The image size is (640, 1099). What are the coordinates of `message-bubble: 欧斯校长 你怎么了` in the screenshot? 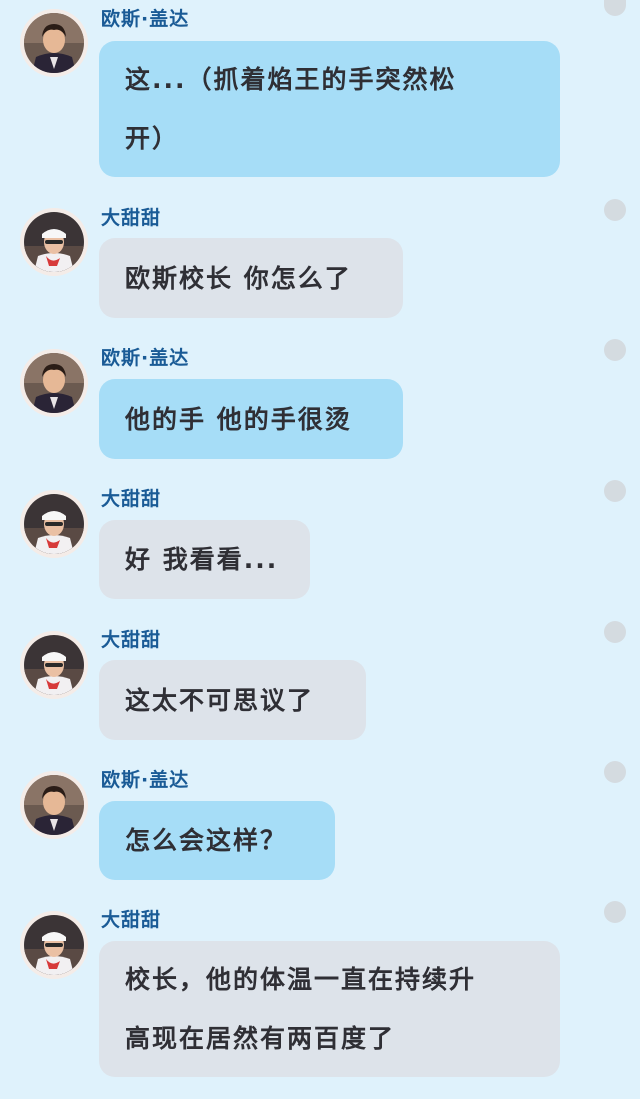 It's located at (251, 278).